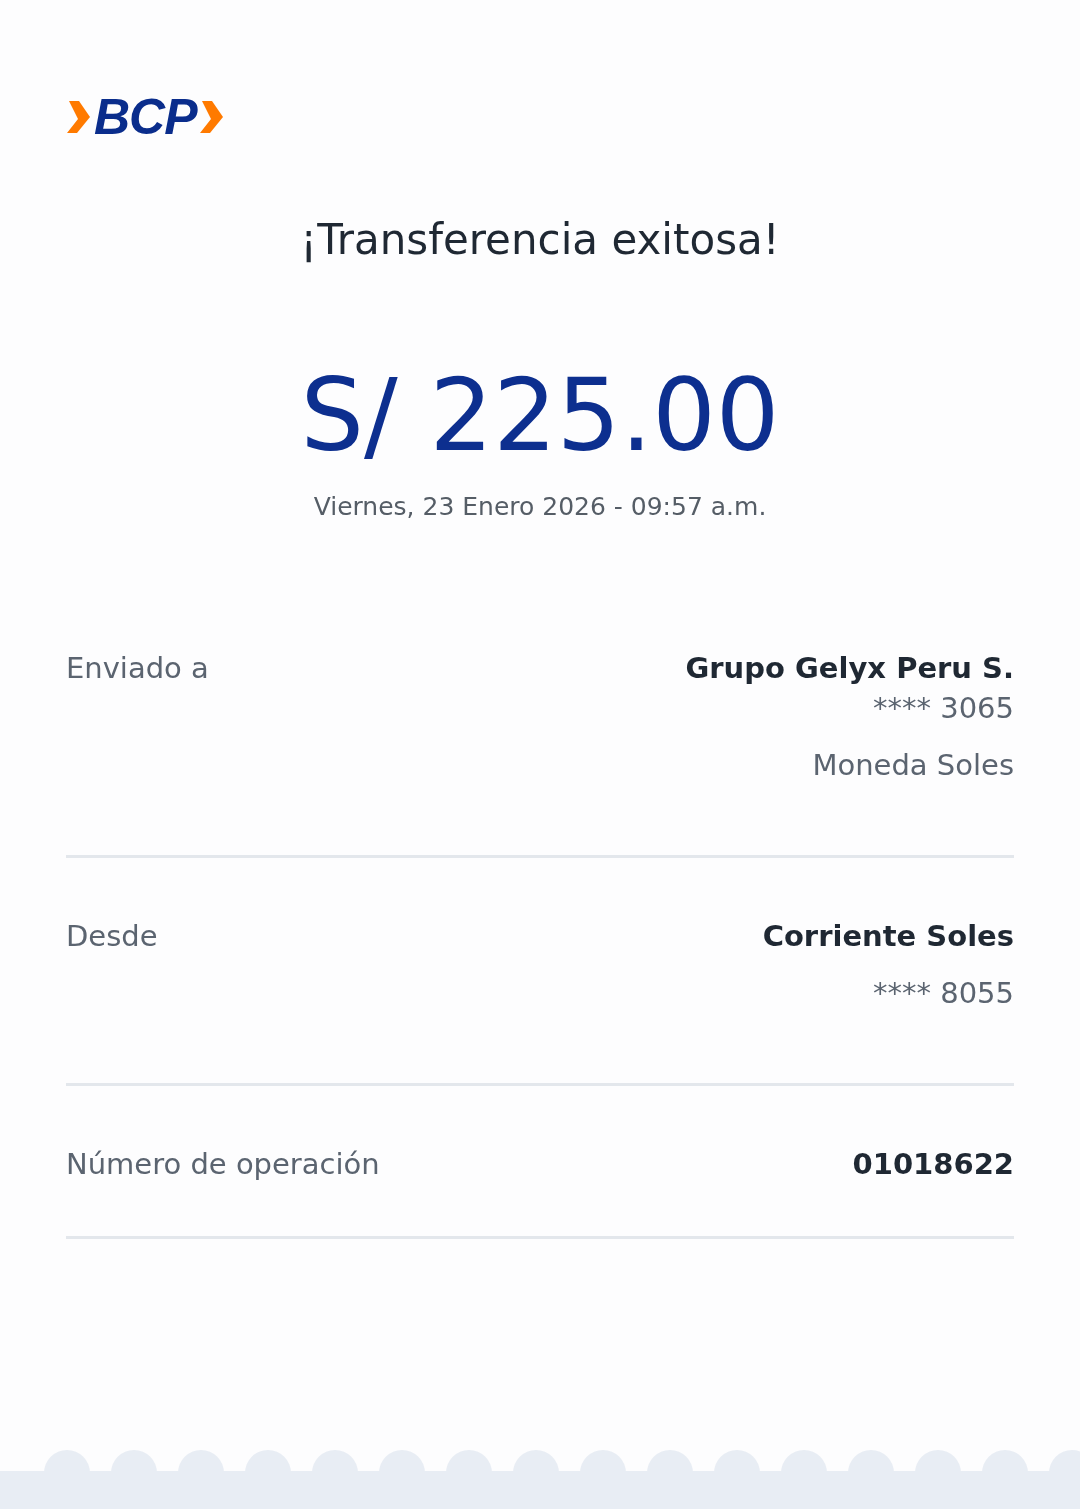  Describe the element at coordinates (540, 416) in the screenshot. I see `amount: S/ 225.00` at that location.